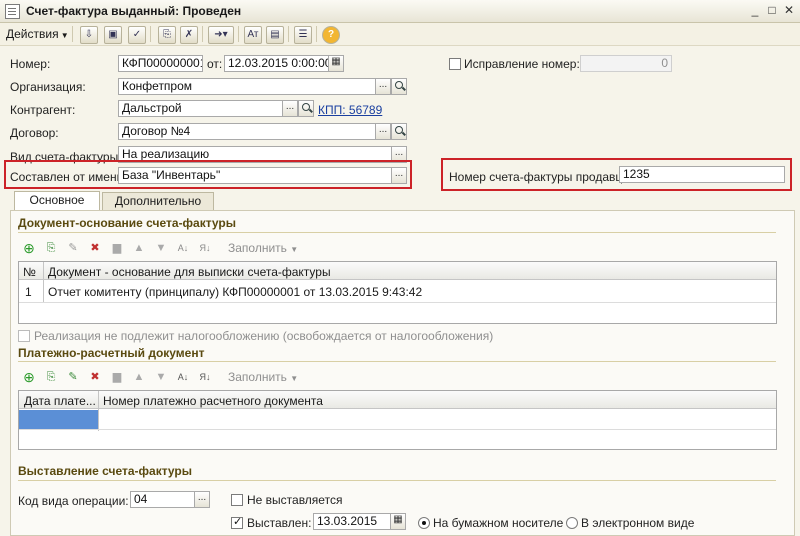  Describe the element at coordinates (29, 272) in the screenshot. I see `column-header: №` at that location.